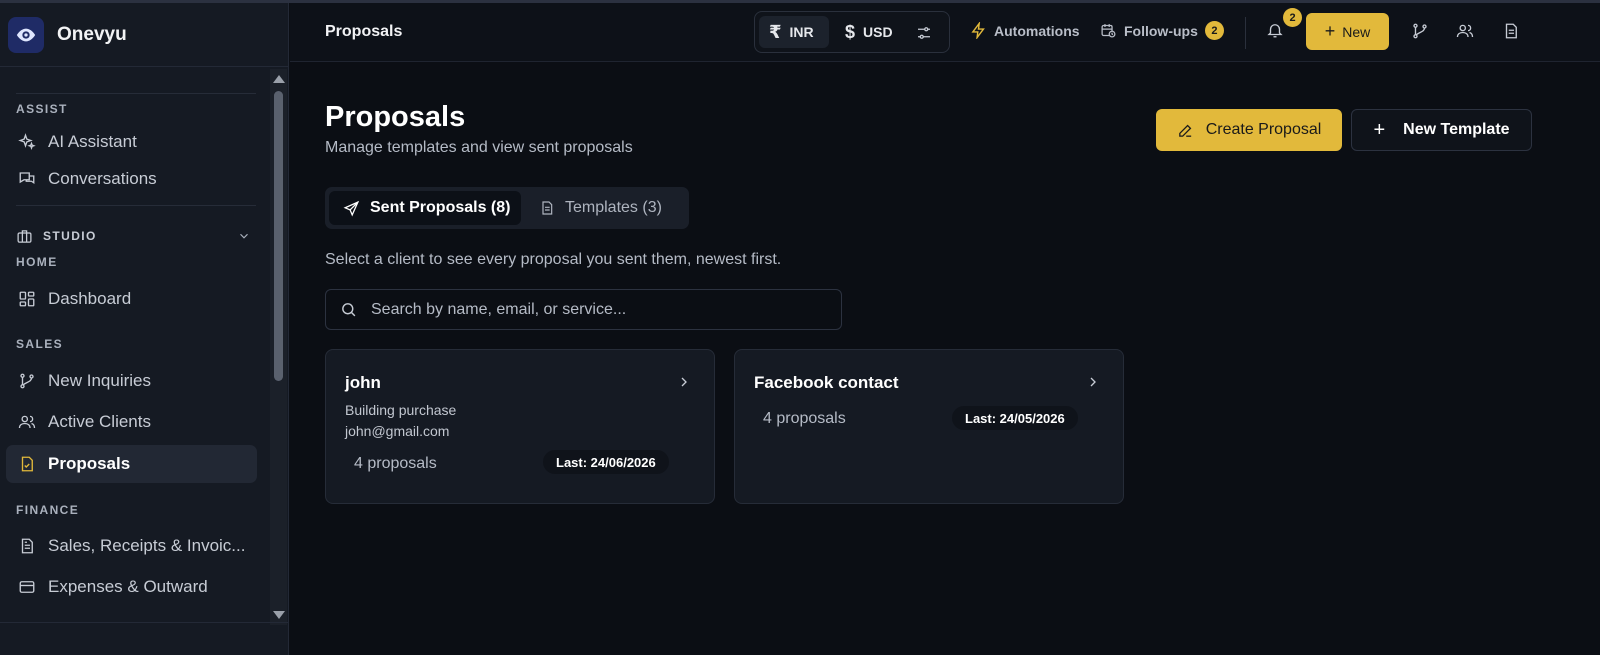 The height and width of the screenshot is (655, 1600). Describe the element at coordinates (279, 615) in the screenshot. I see `scroll-down-arrow-icon` at that location.